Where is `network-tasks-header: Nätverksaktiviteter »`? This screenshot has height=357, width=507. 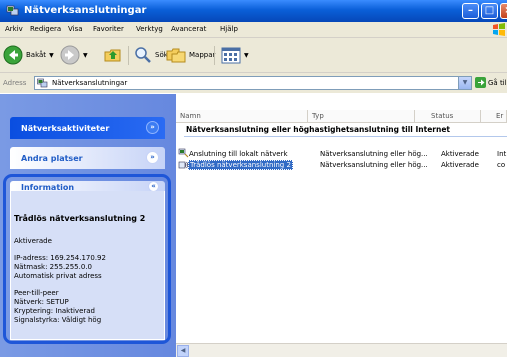
network-tasks-header: Nätverksaktiviteter » is located at coordinates (87, 128).